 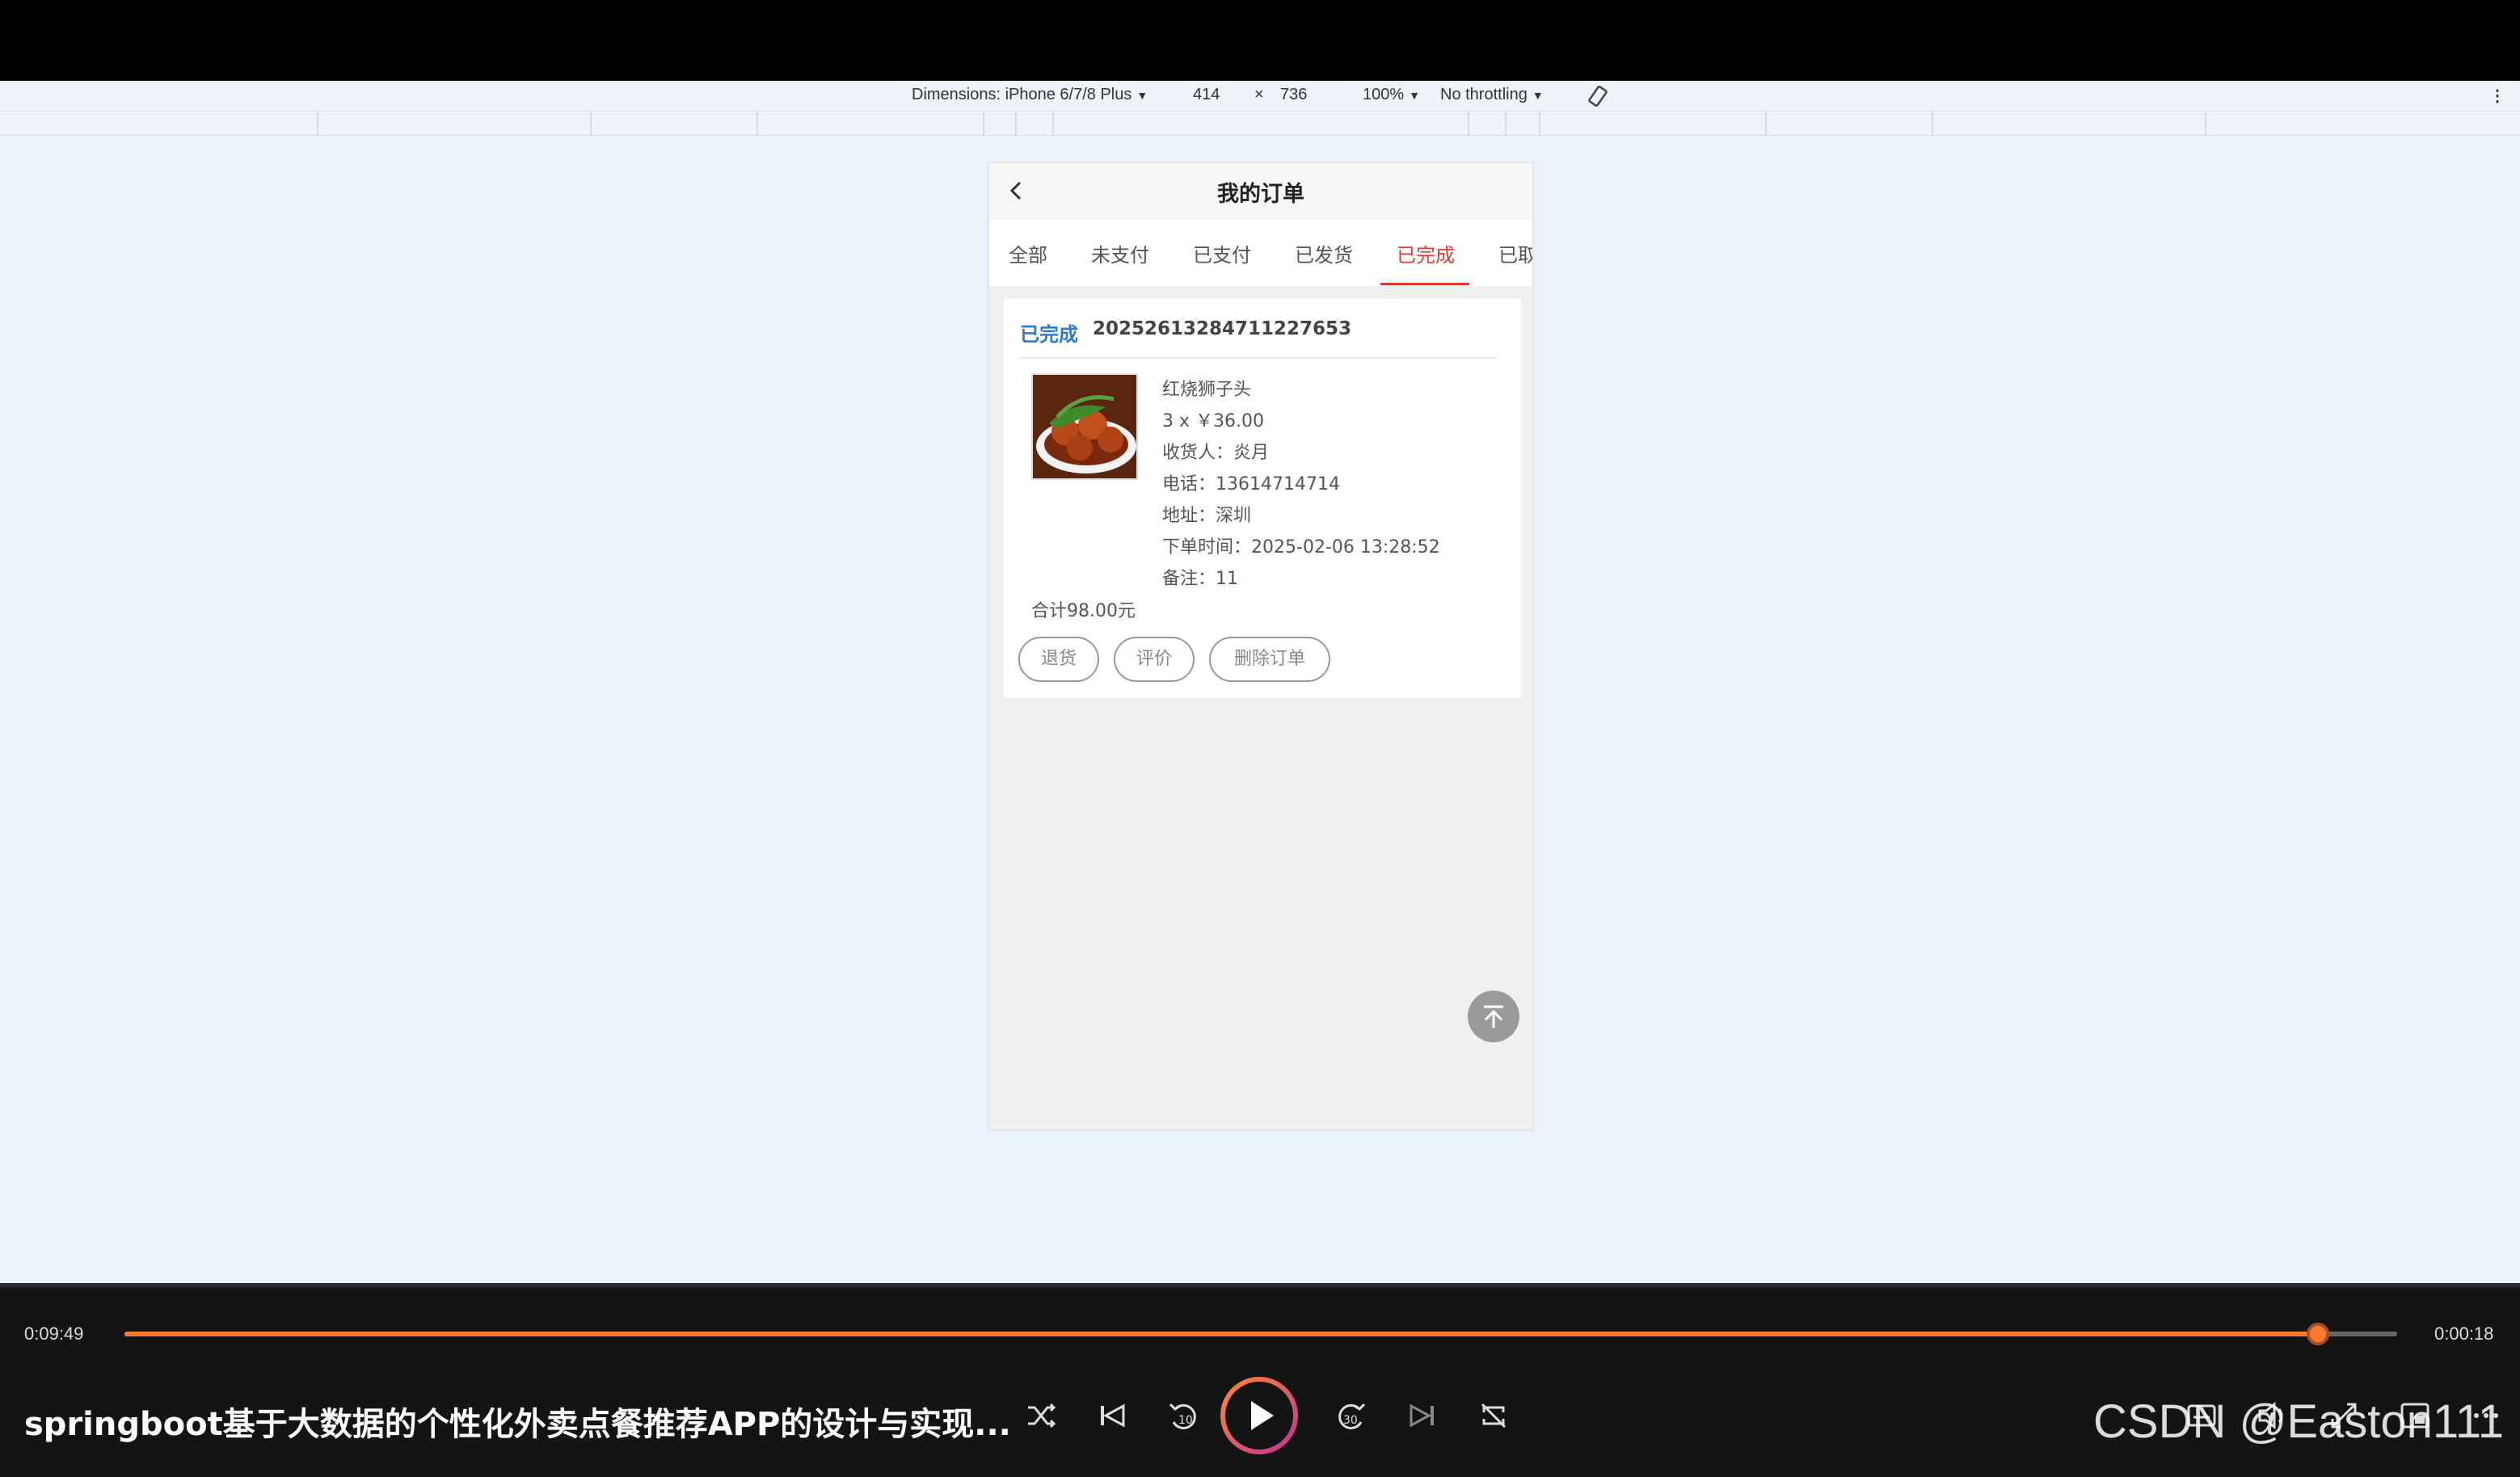 I want to click on play-button, so click(x=1259, y=1415).